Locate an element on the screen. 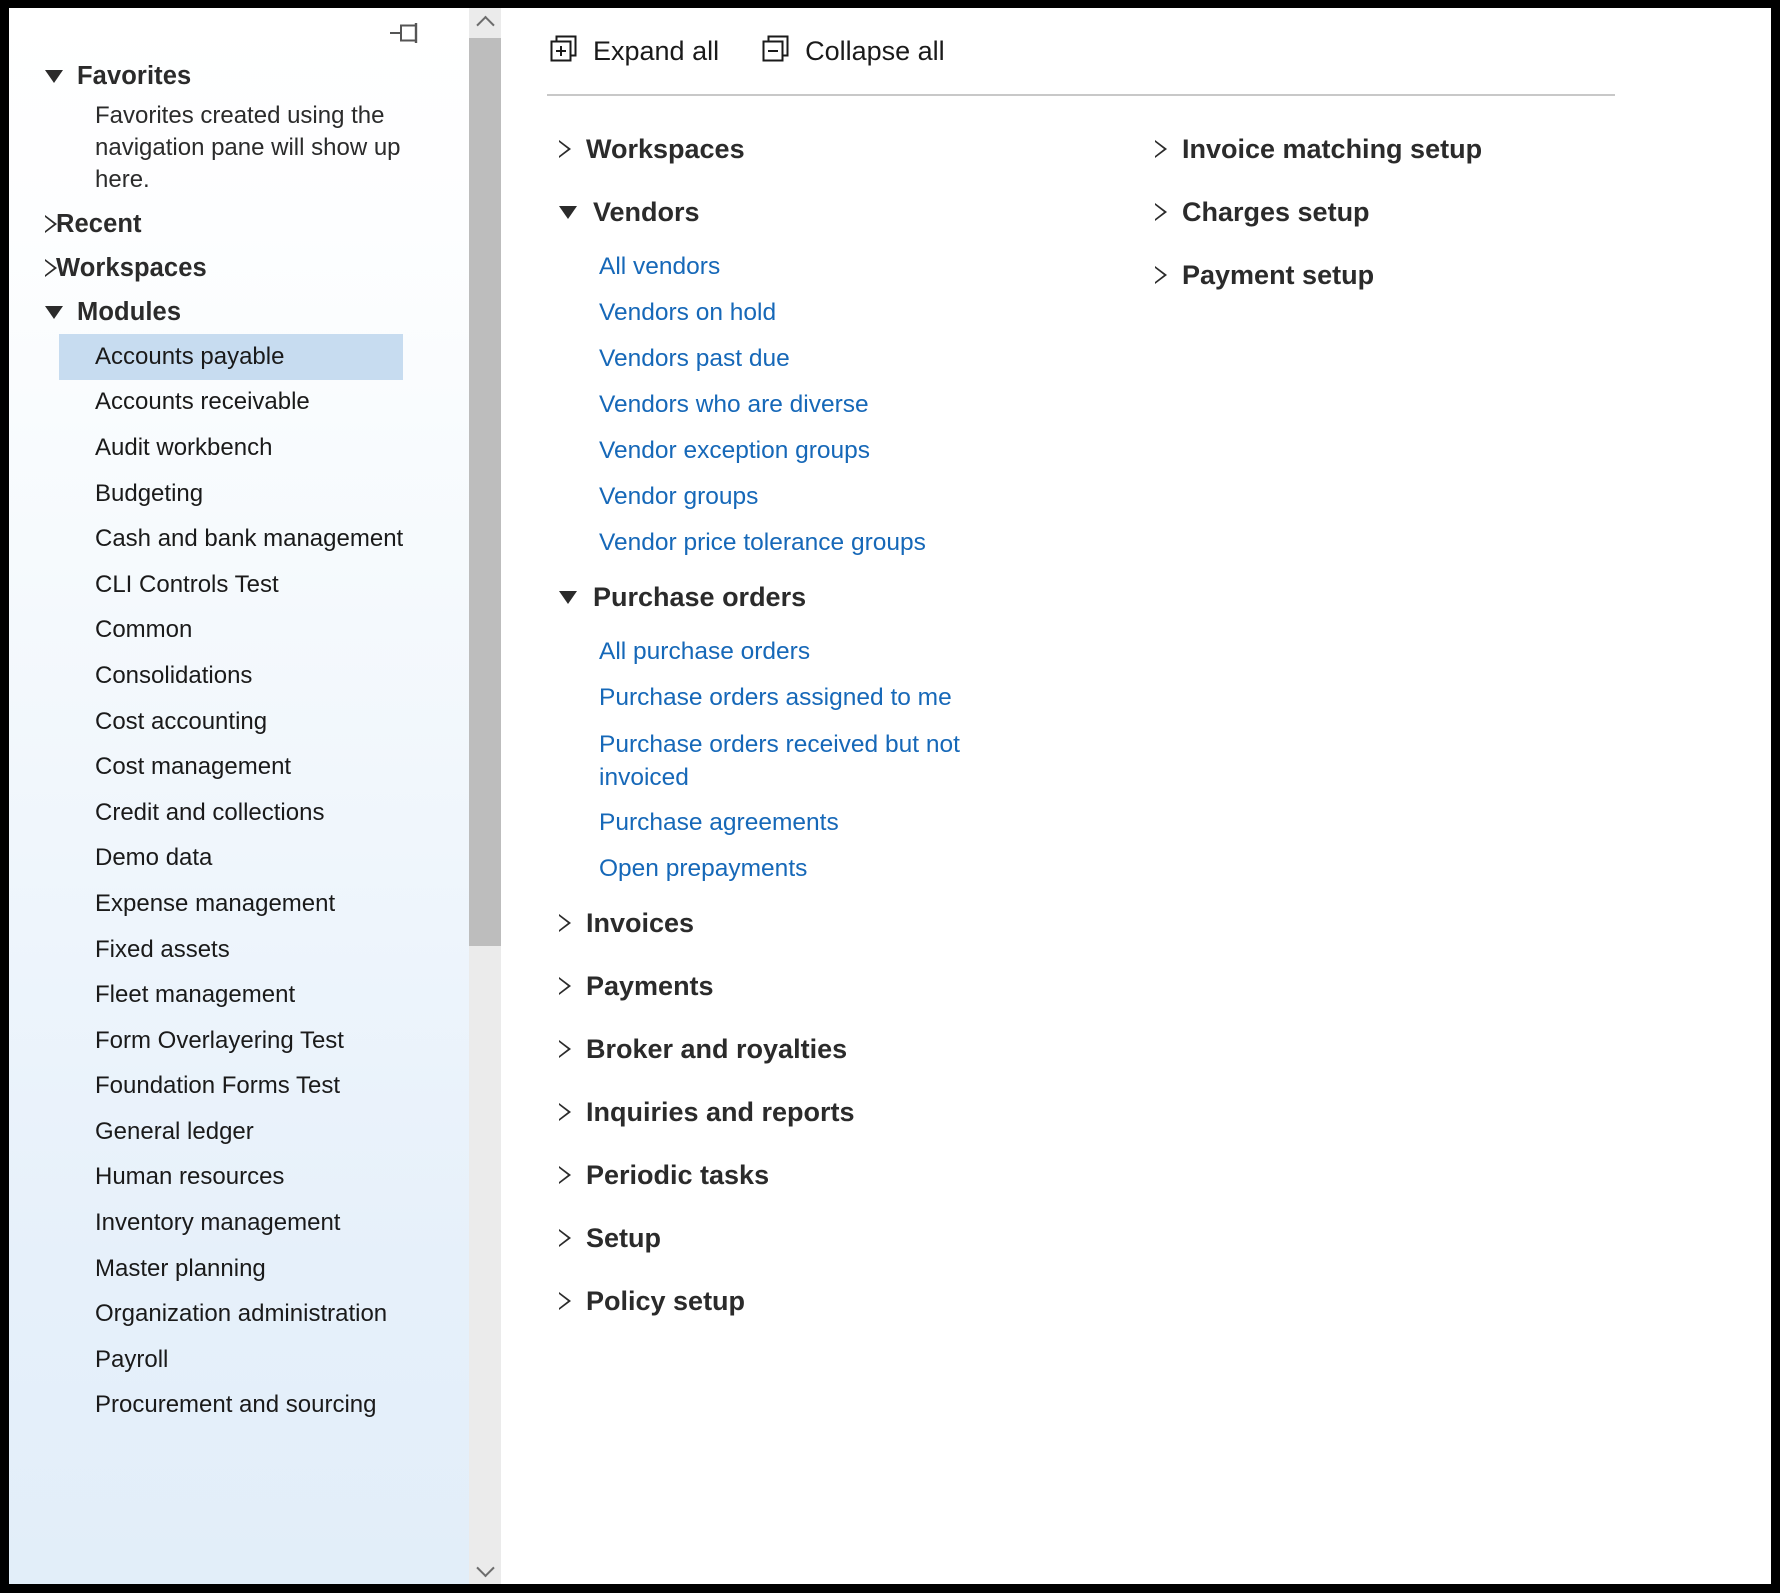 This screenshot has height=1593, width=1780. module-item-label: Consolidations is located at coordinates (174, 675).